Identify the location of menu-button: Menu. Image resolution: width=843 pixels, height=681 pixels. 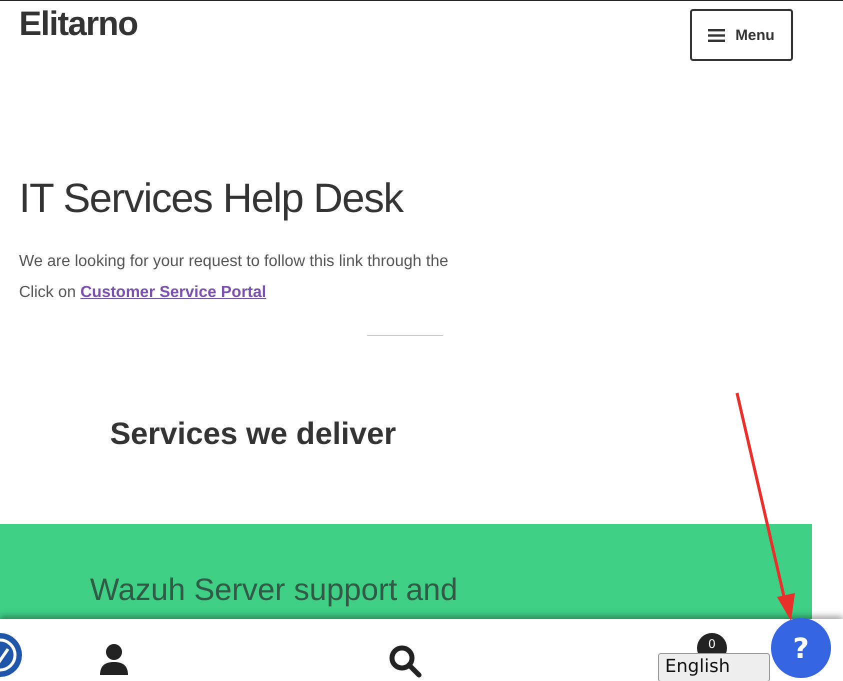
(741, 35).